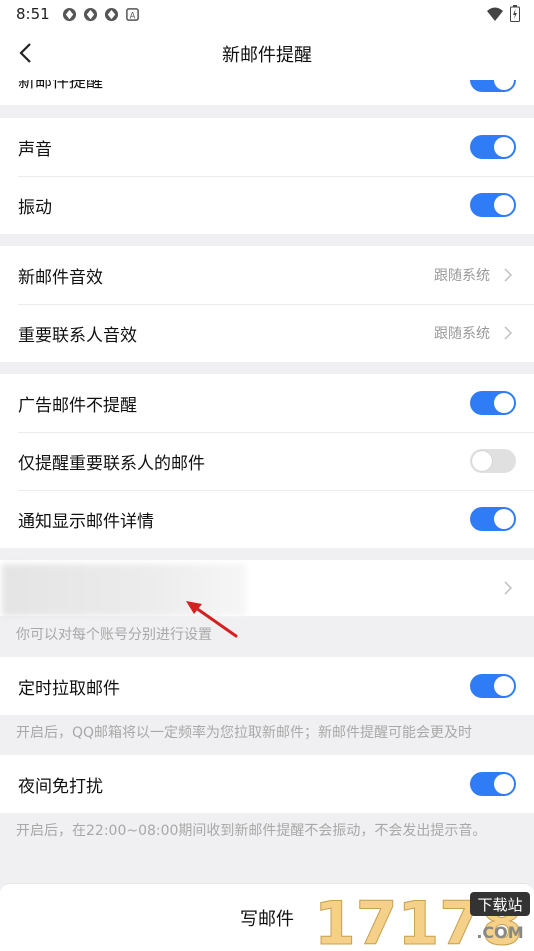 The height and width of the screenshot is (951, 534). Describe the element at coordinates (101, 14) in the screenshot. I see `status-notification-icons: A` at that location.